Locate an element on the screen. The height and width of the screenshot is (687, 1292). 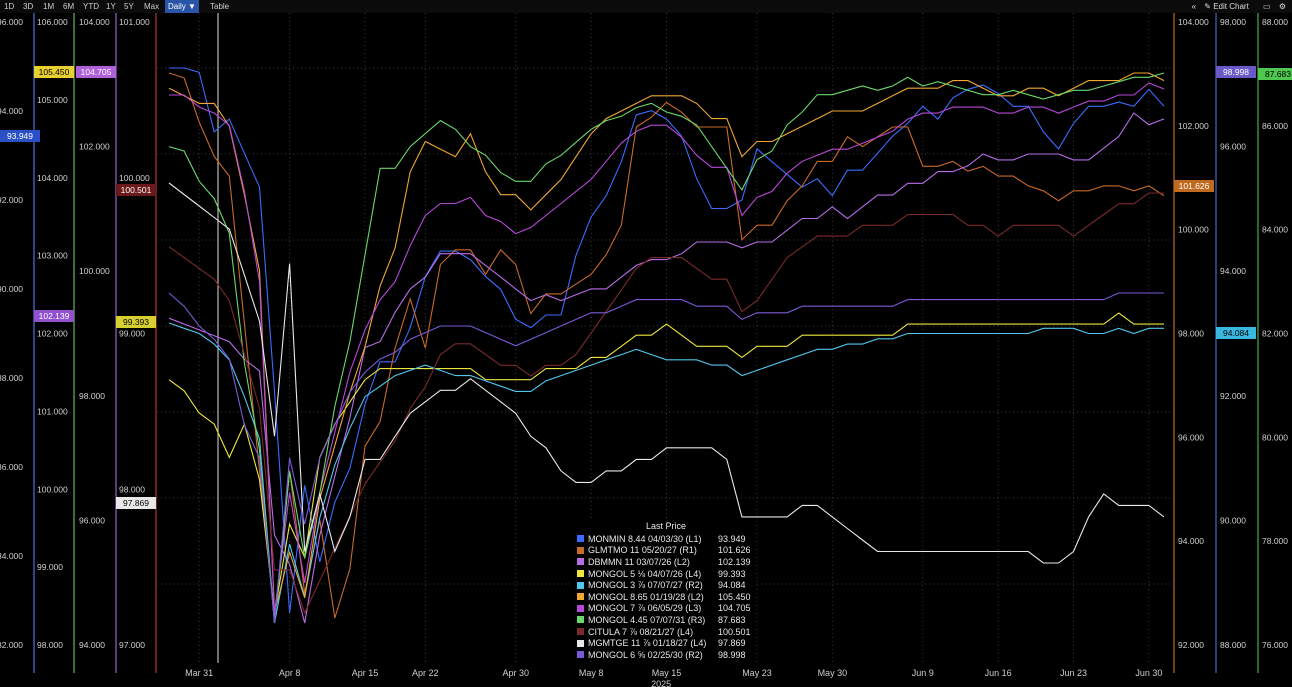
y-tick-label: 101.000 is located at coordinates (134, 22).